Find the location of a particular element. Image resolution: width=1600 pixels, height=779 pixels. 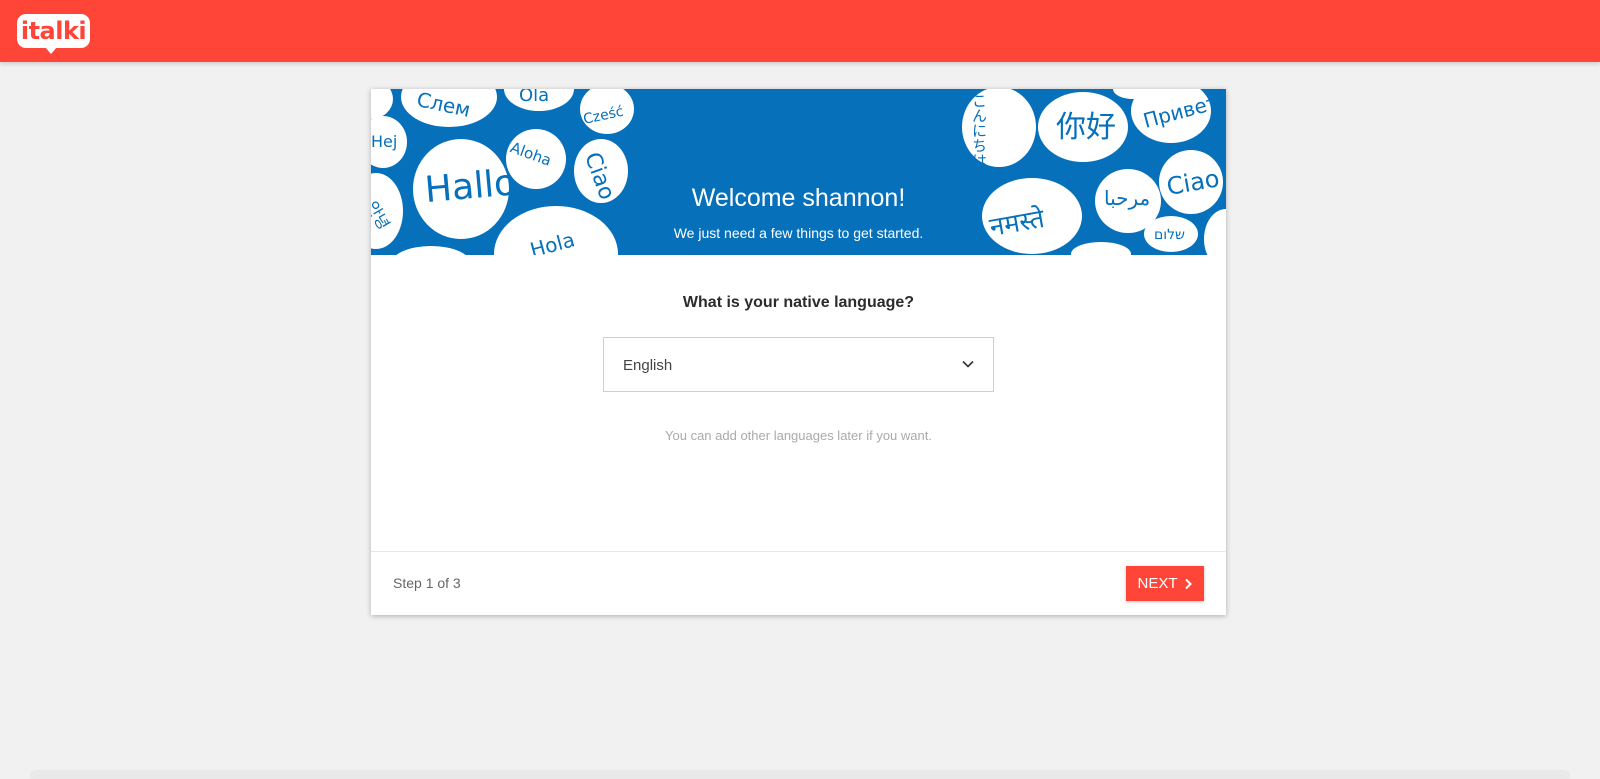

welcome-title: Welcome shannon! is located at coordinates (798, 198).